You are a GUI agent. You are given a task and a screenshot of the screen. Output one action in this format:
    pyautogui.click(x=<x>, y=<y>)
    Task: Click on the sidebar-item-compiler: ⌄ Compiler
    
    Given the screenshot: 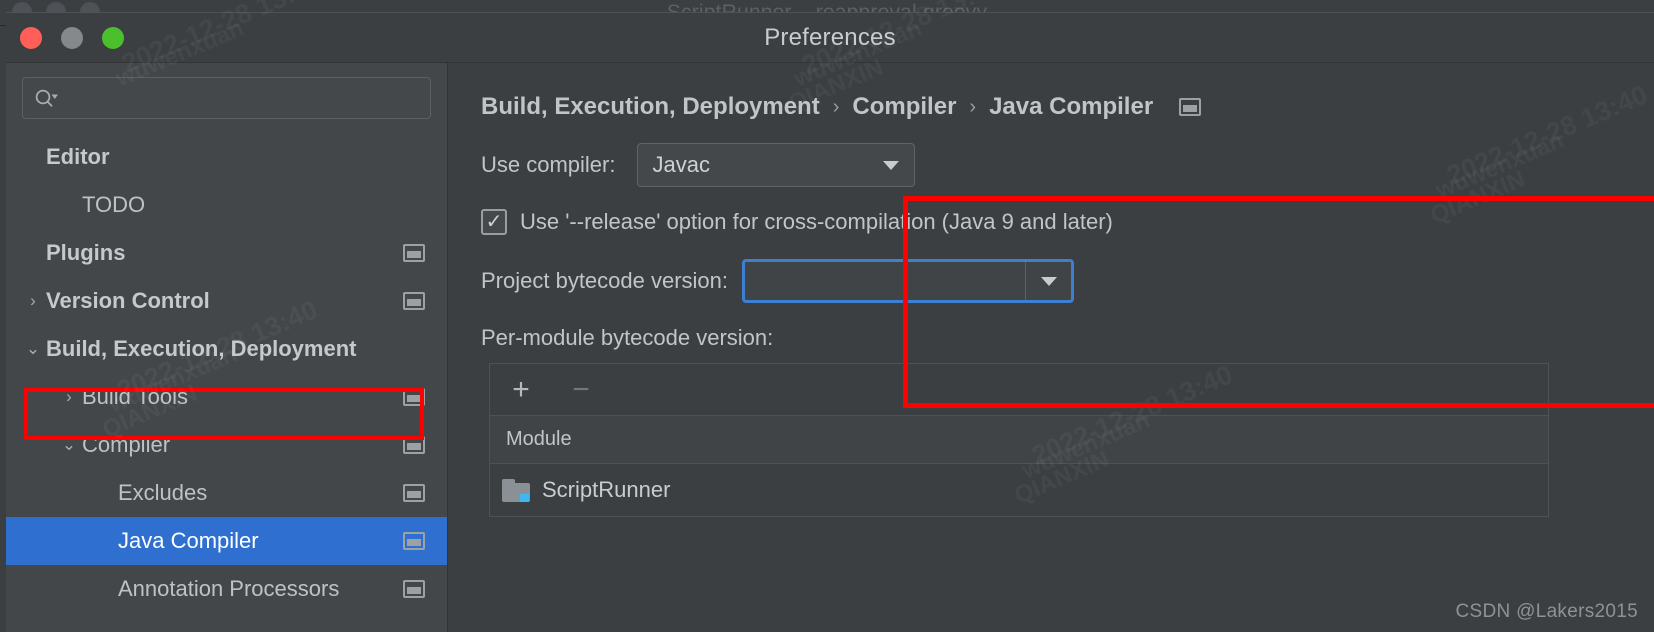 What is the action you would take?
    pyautogui.click(x=226, y=445)
    